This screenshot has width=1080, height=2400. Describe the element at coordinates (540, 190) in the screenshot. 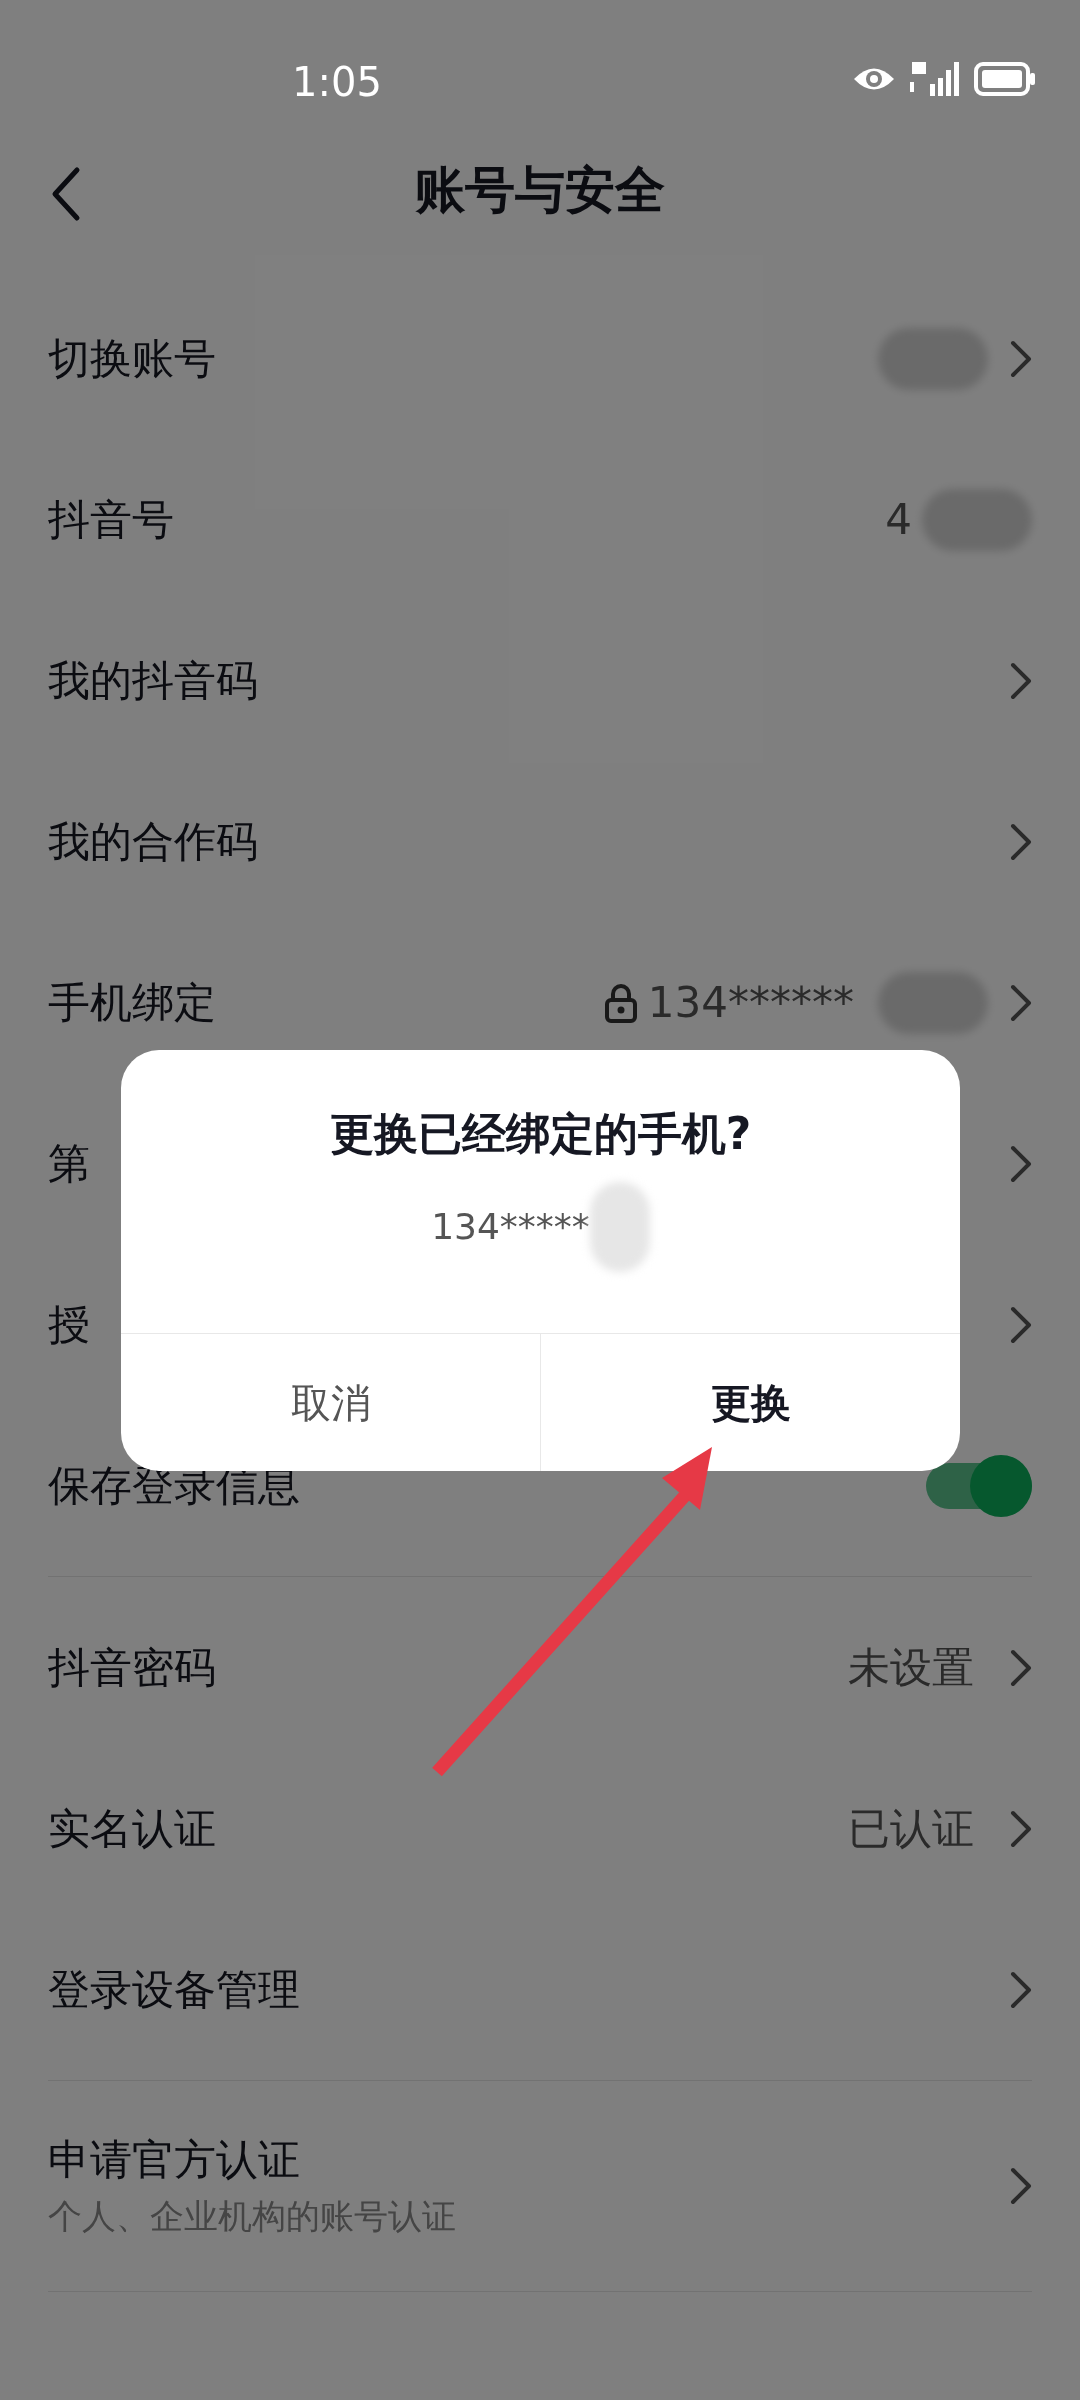

I see `page-title: 账号与安全` at that location.